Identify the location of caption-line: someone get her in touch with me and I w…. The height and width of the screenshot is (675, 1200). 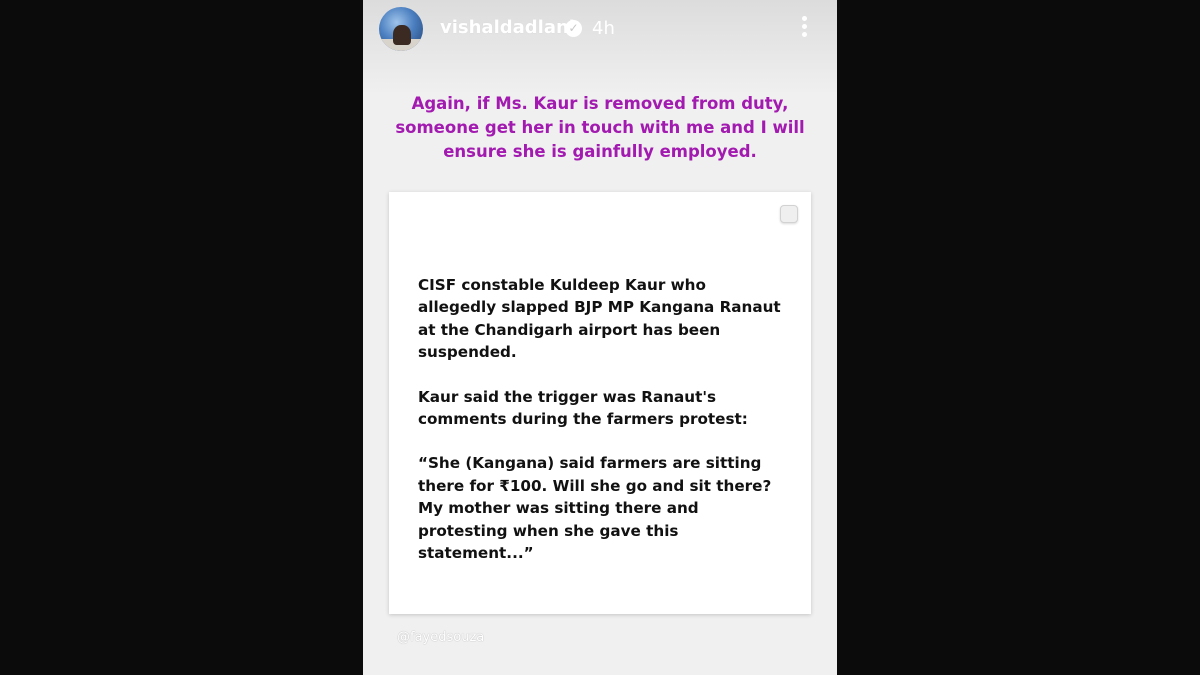
(600, 127).